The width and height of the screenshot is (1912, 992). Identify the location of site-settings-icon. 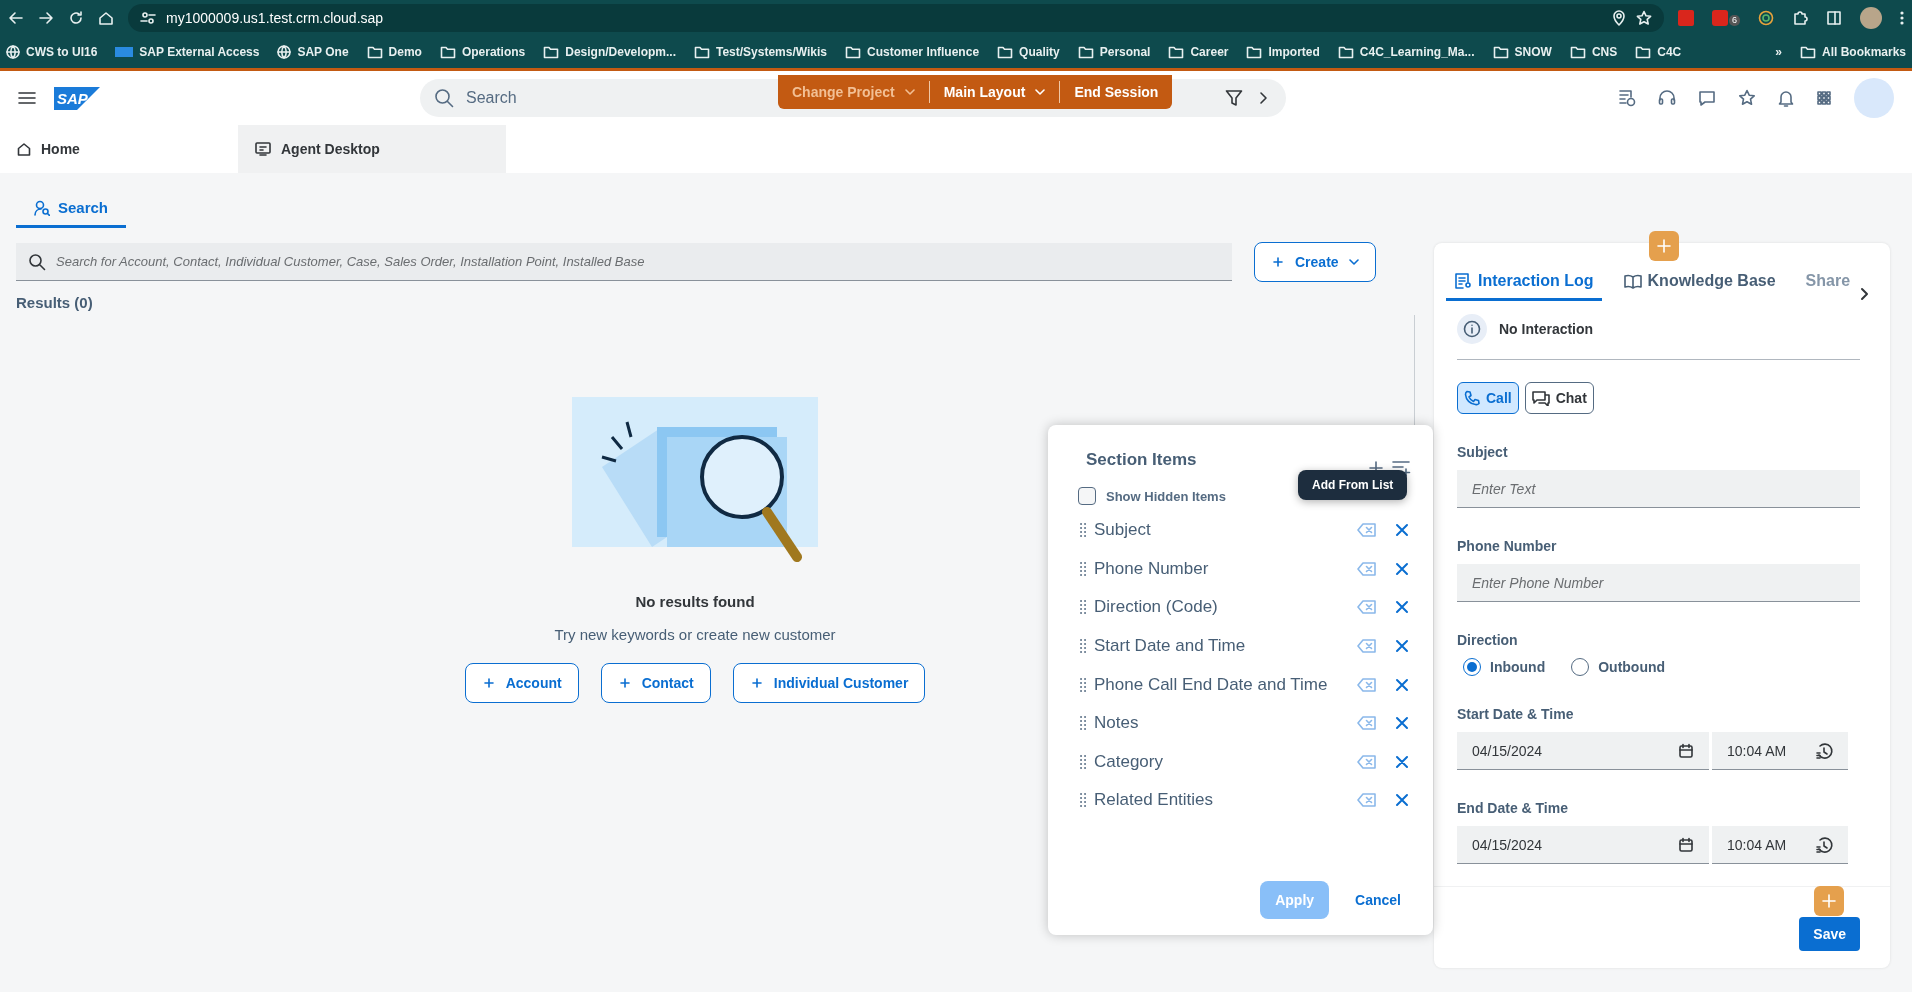
(148, 18).